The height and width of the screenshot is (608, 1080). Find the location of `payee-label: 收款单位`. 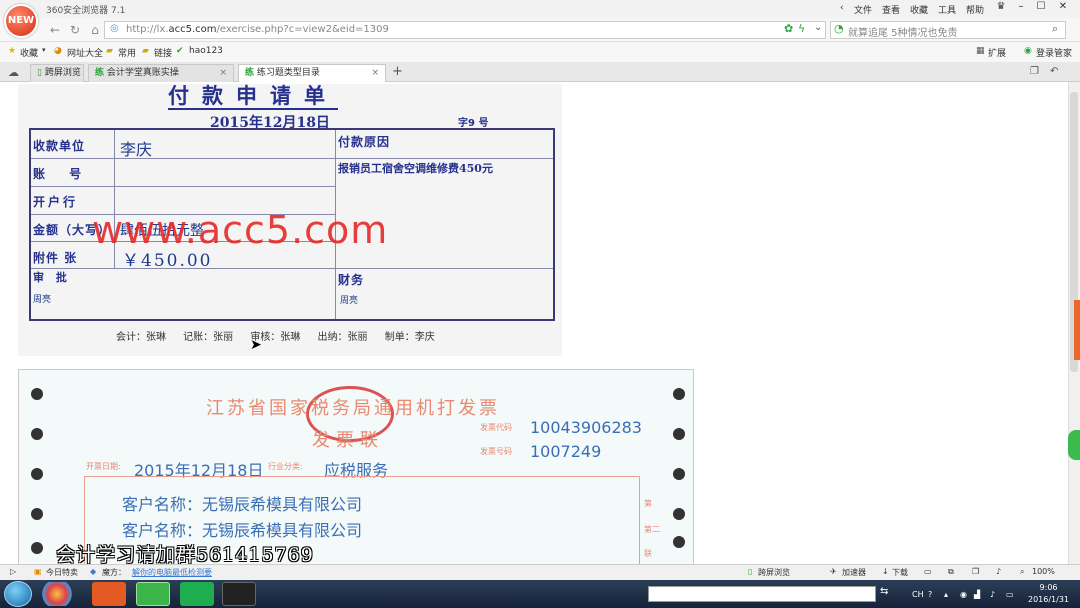

payee-label: 收款单位 is located at coordinates (59, 146).